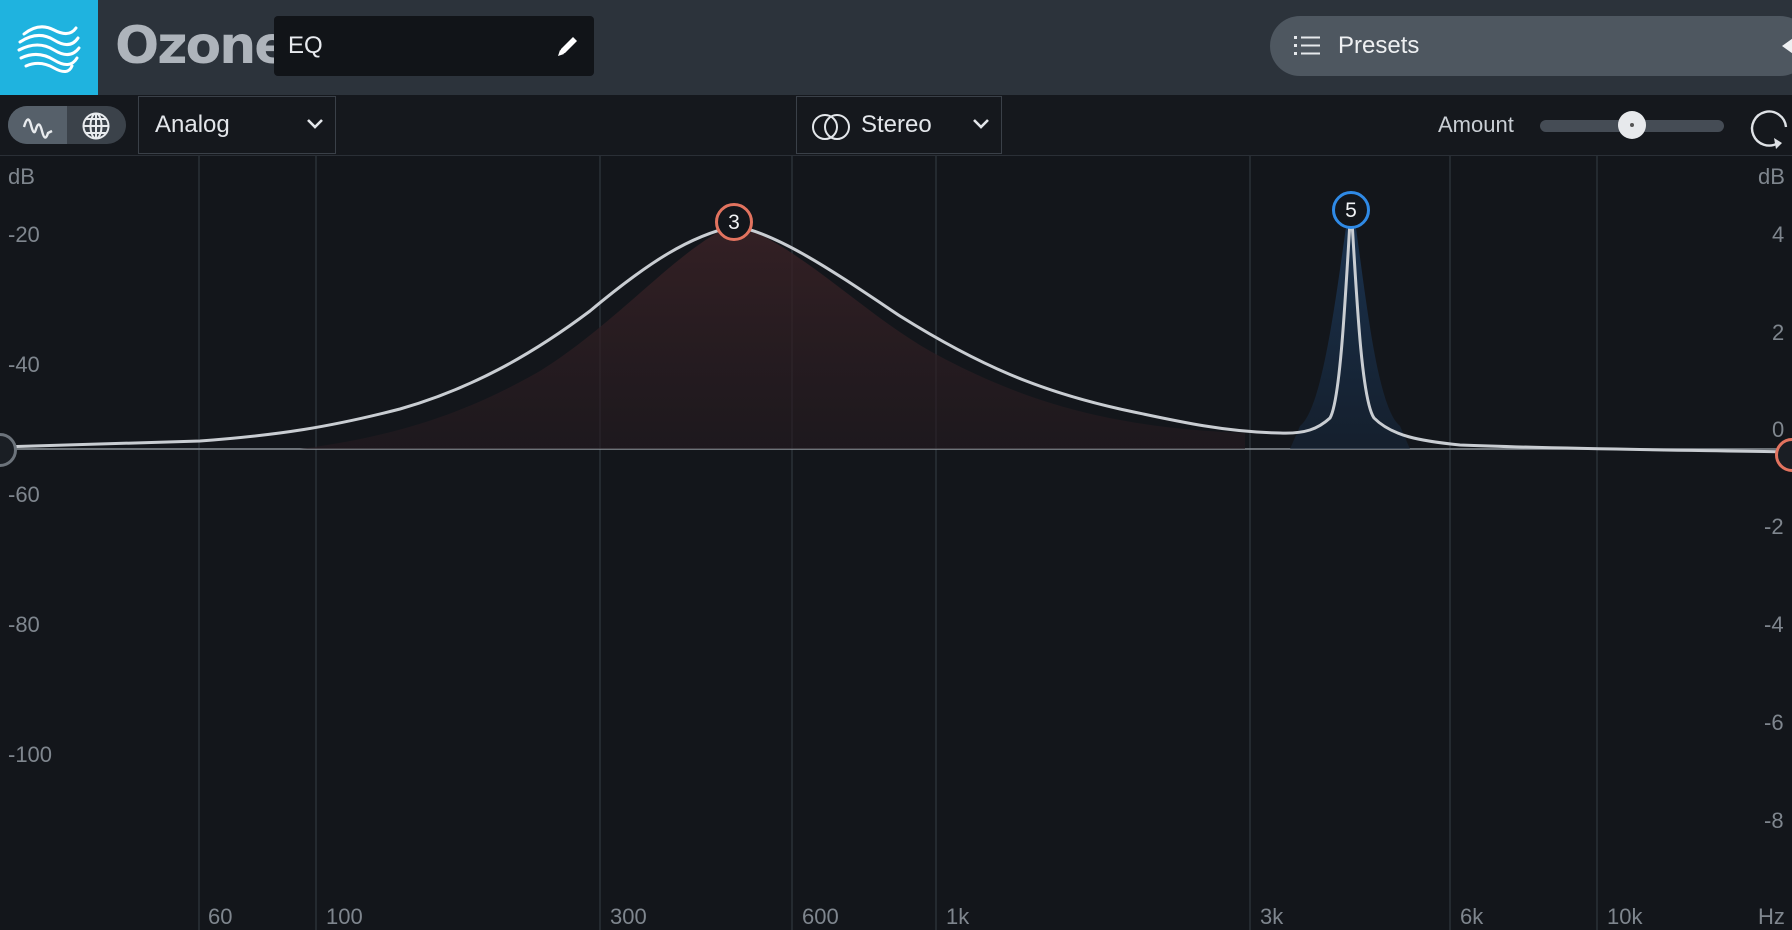 This screenshot has height=930, width=1792. I want to click on right-db-tick: -8, so click(1774, 820).